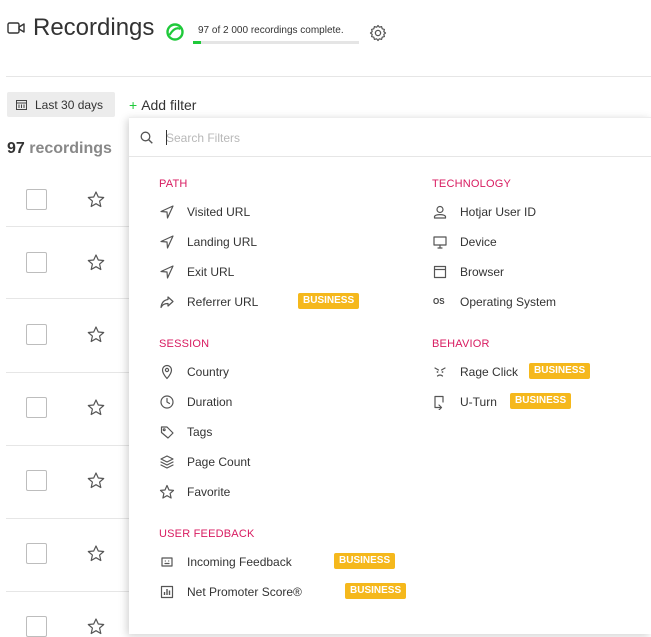 This screenshot has width=651, height=637. What do you see at coordinates (173, 184) in the screenshot?
I see `section-heading-path: PATH` at bounding box center [173, 184].